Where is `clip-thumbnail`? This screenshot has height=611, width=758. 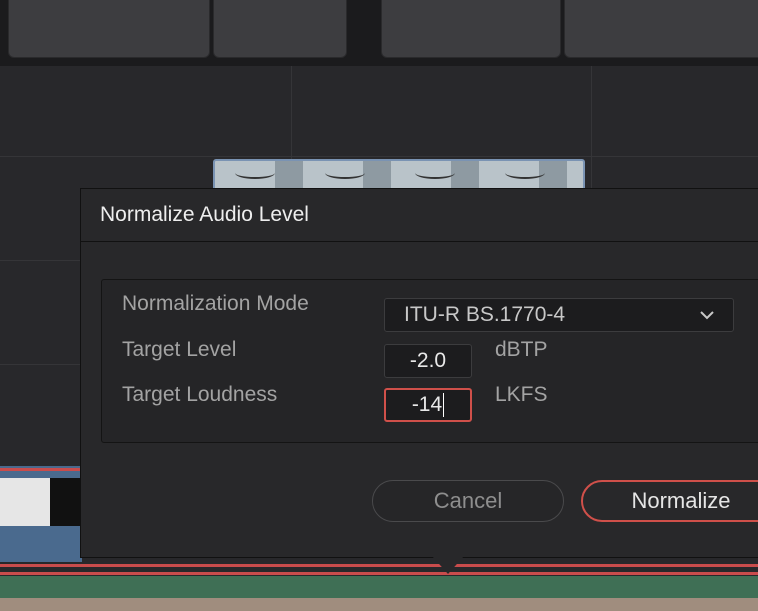 clip-thumbnail is located at coordinates (41, 502).